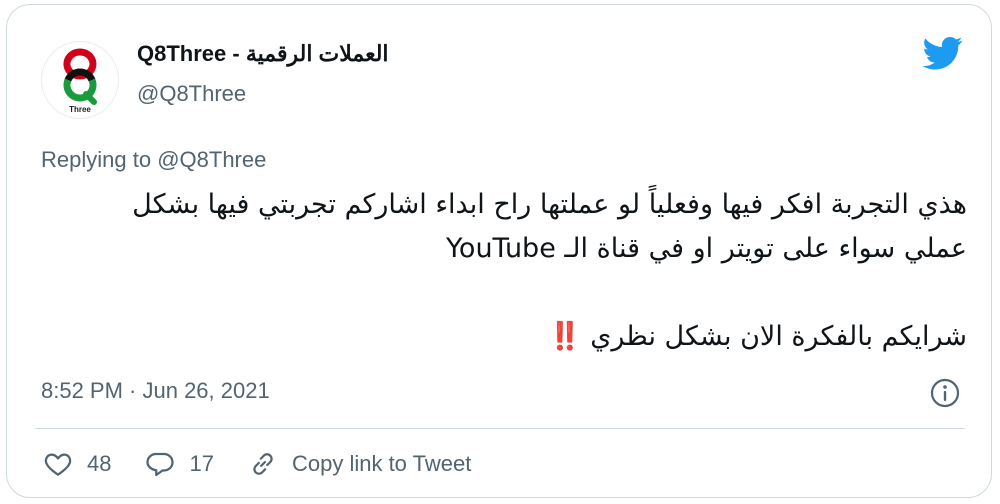 This screenshot has height=504, width=1000. What do you see at coordinates (179, 464) in the screenshot?
I see `reply-action: 17` at bounding box center [179, 464].